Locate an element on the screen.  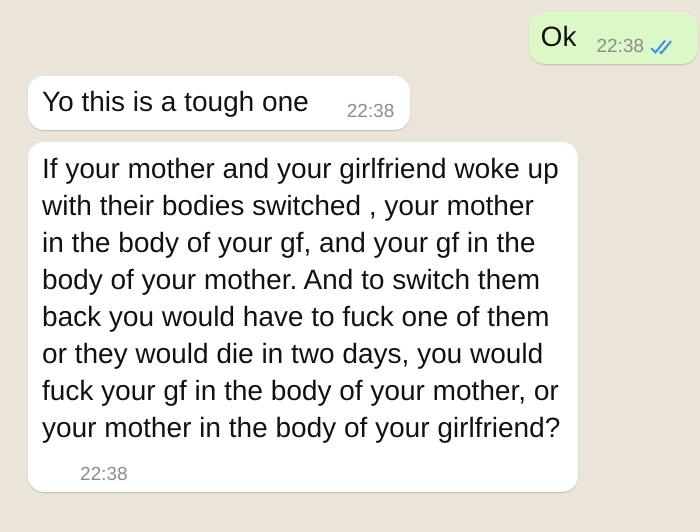
message-text: Ok is located at coordinates (558, 36).